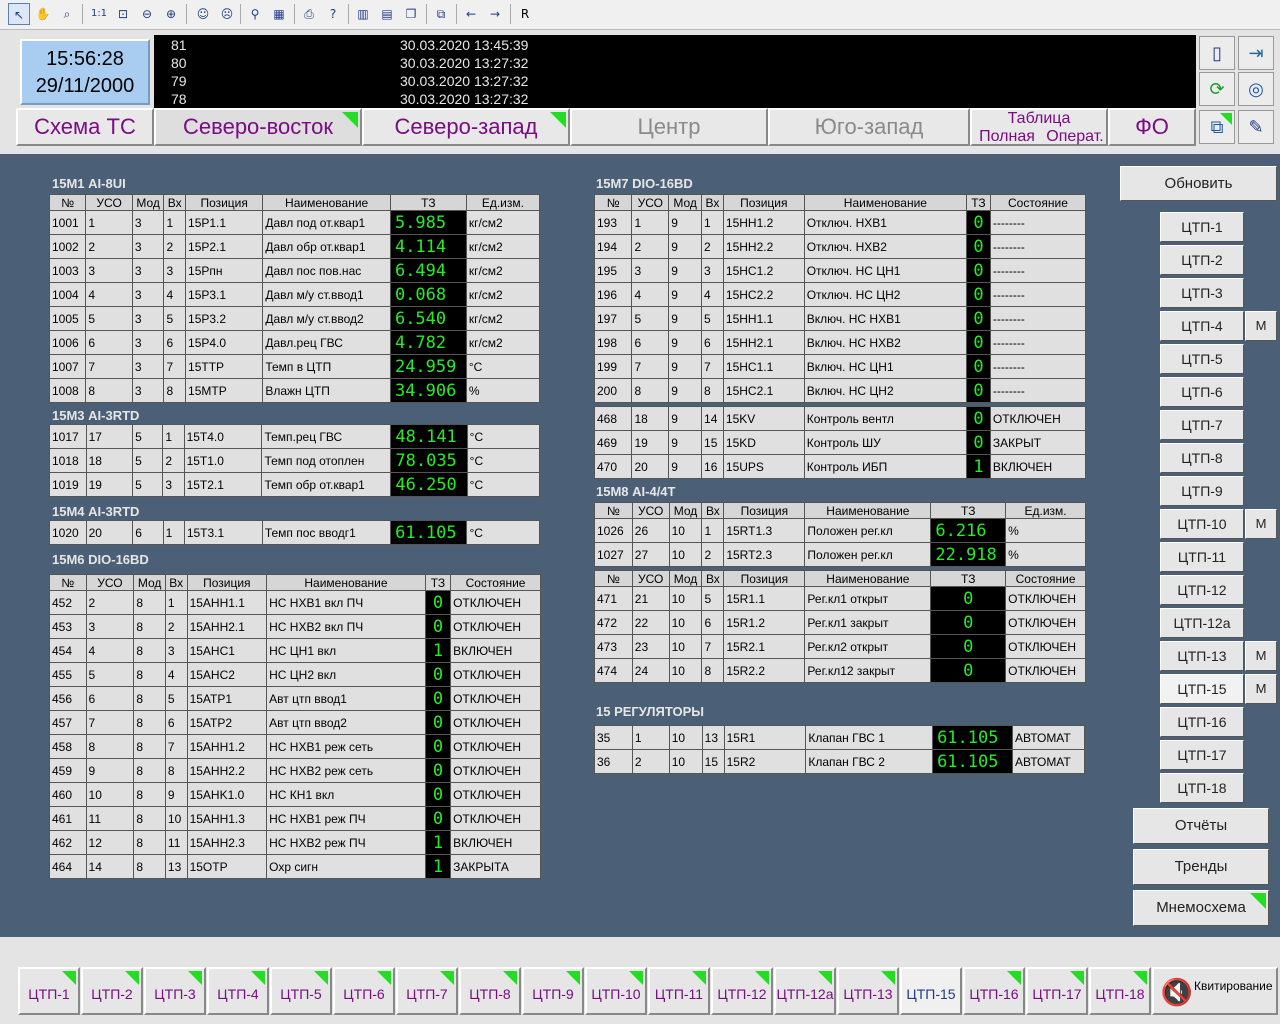  Describe the element at coordinates (238, 991) in the screenshot. I see `bottom-tab-ctp: ЦТП-4` at that location.